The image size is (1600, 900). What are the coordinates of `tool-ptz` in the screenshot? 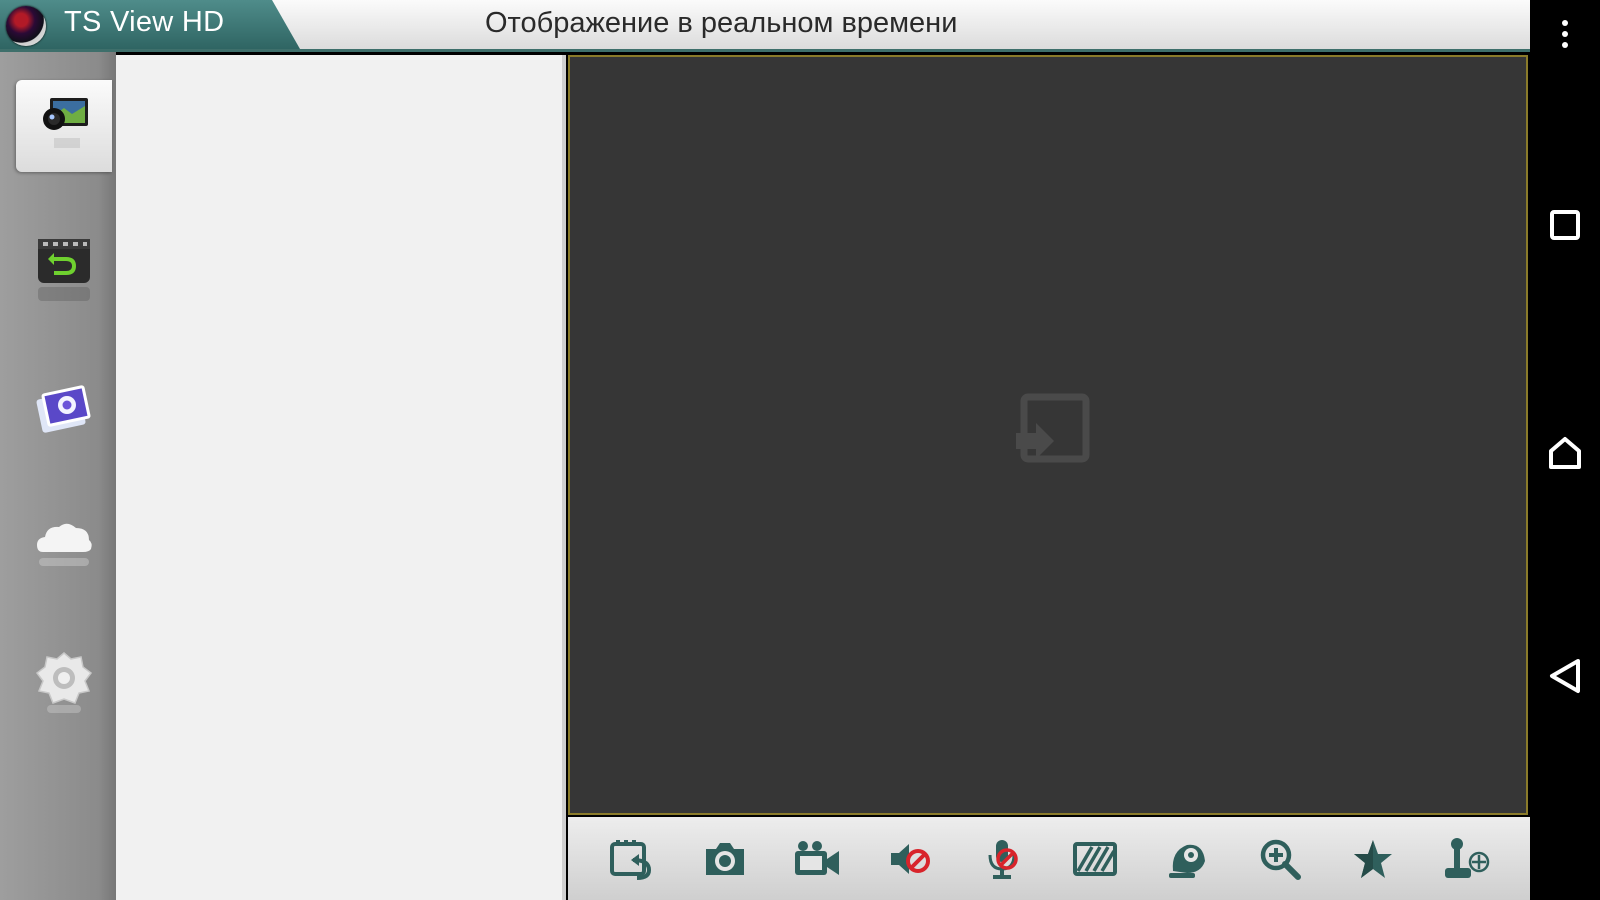 It's located at (1188, 859).